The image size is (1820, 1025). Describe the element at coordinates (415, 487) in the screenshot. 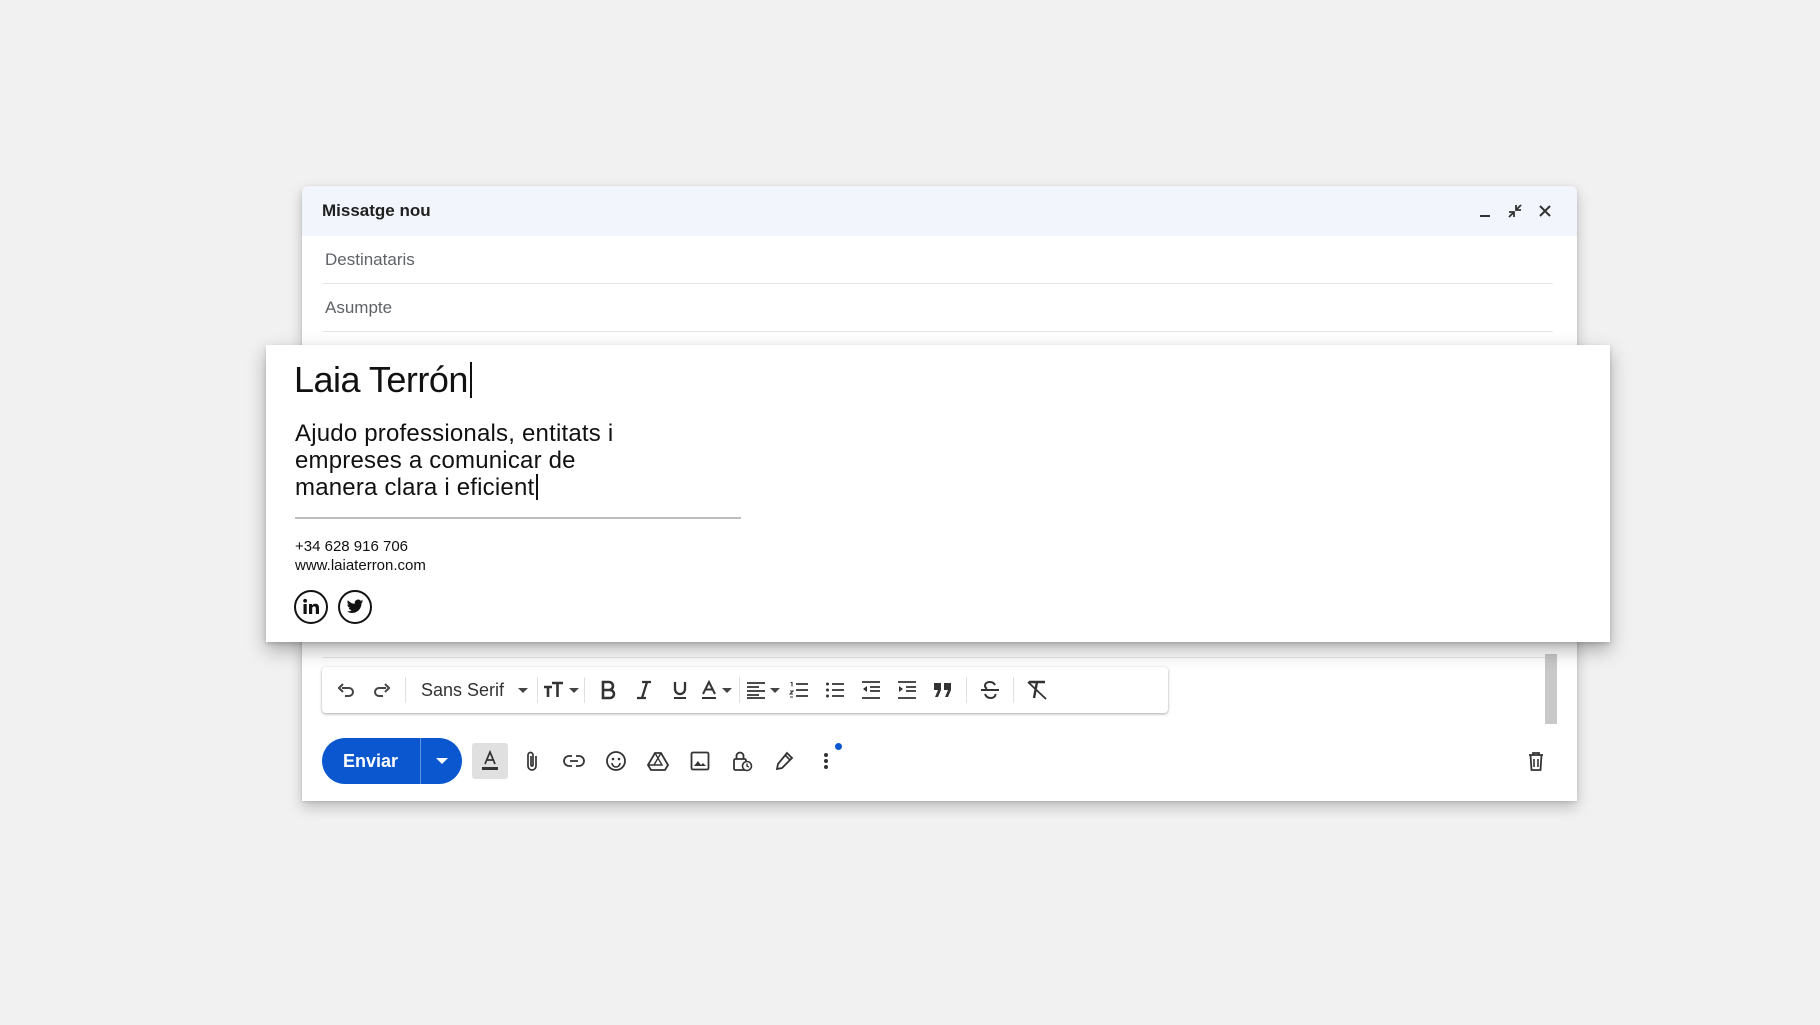

I see `tagline-line-text: manera clara i eficient` at that location.